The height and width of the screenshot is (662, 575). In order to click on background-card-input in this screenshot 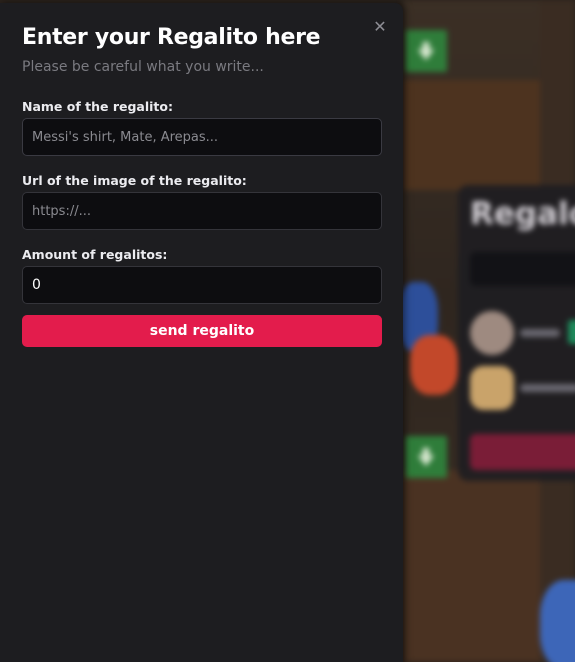, I will do `click(522, 269)`.